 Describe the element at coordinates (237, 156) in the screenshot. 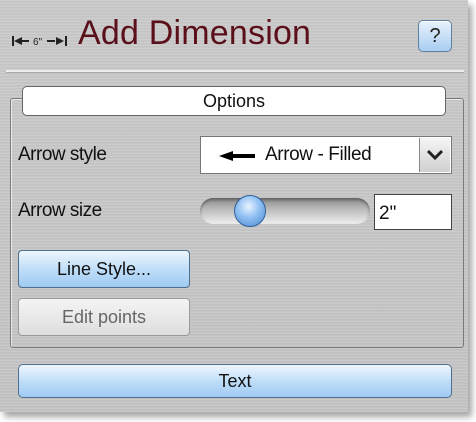

I see `filled-arrow-icon` at that location.